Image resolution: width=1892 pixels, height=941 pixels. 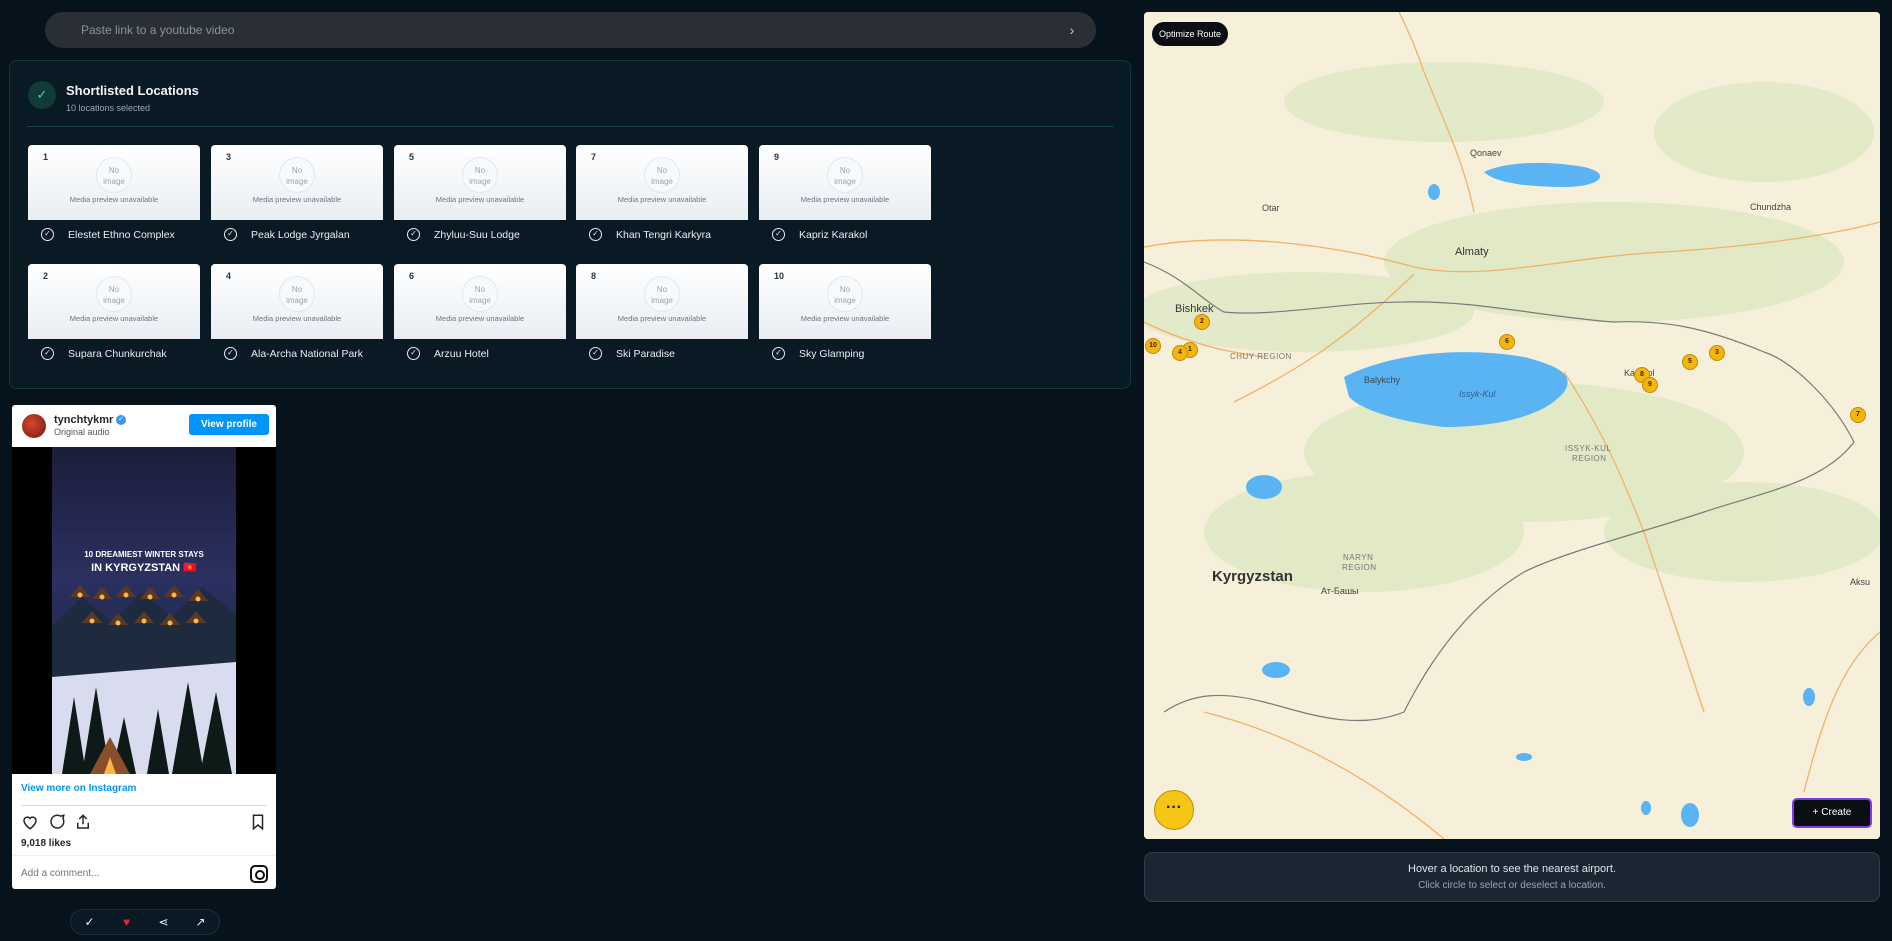 I want to click on instagram-username: tynchtykmr, so click(x=83, y=420).